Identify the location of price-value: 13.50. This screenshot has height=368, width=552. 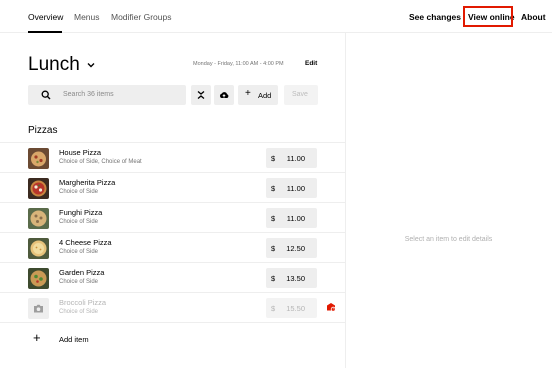
(295, 278).